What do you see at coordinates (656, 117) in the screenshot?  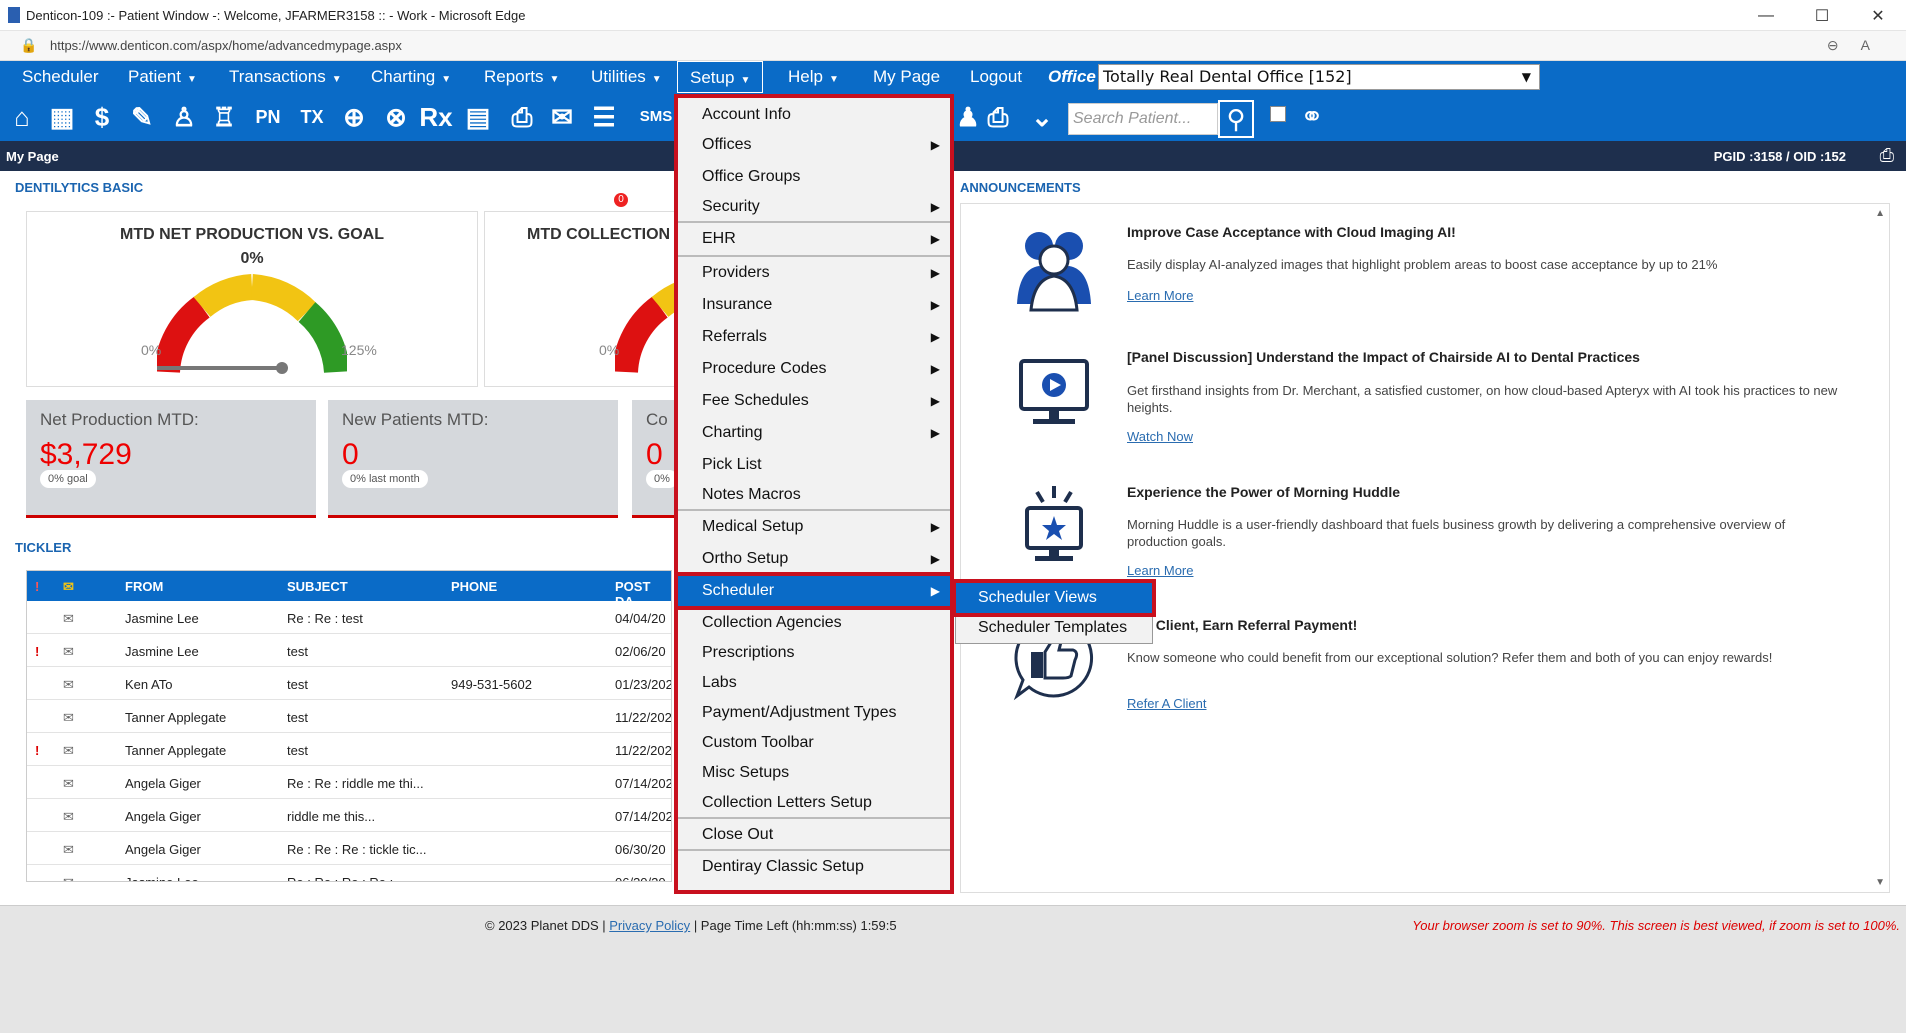 I see `sms-icon: SMS` at bounding box center [656, 117].